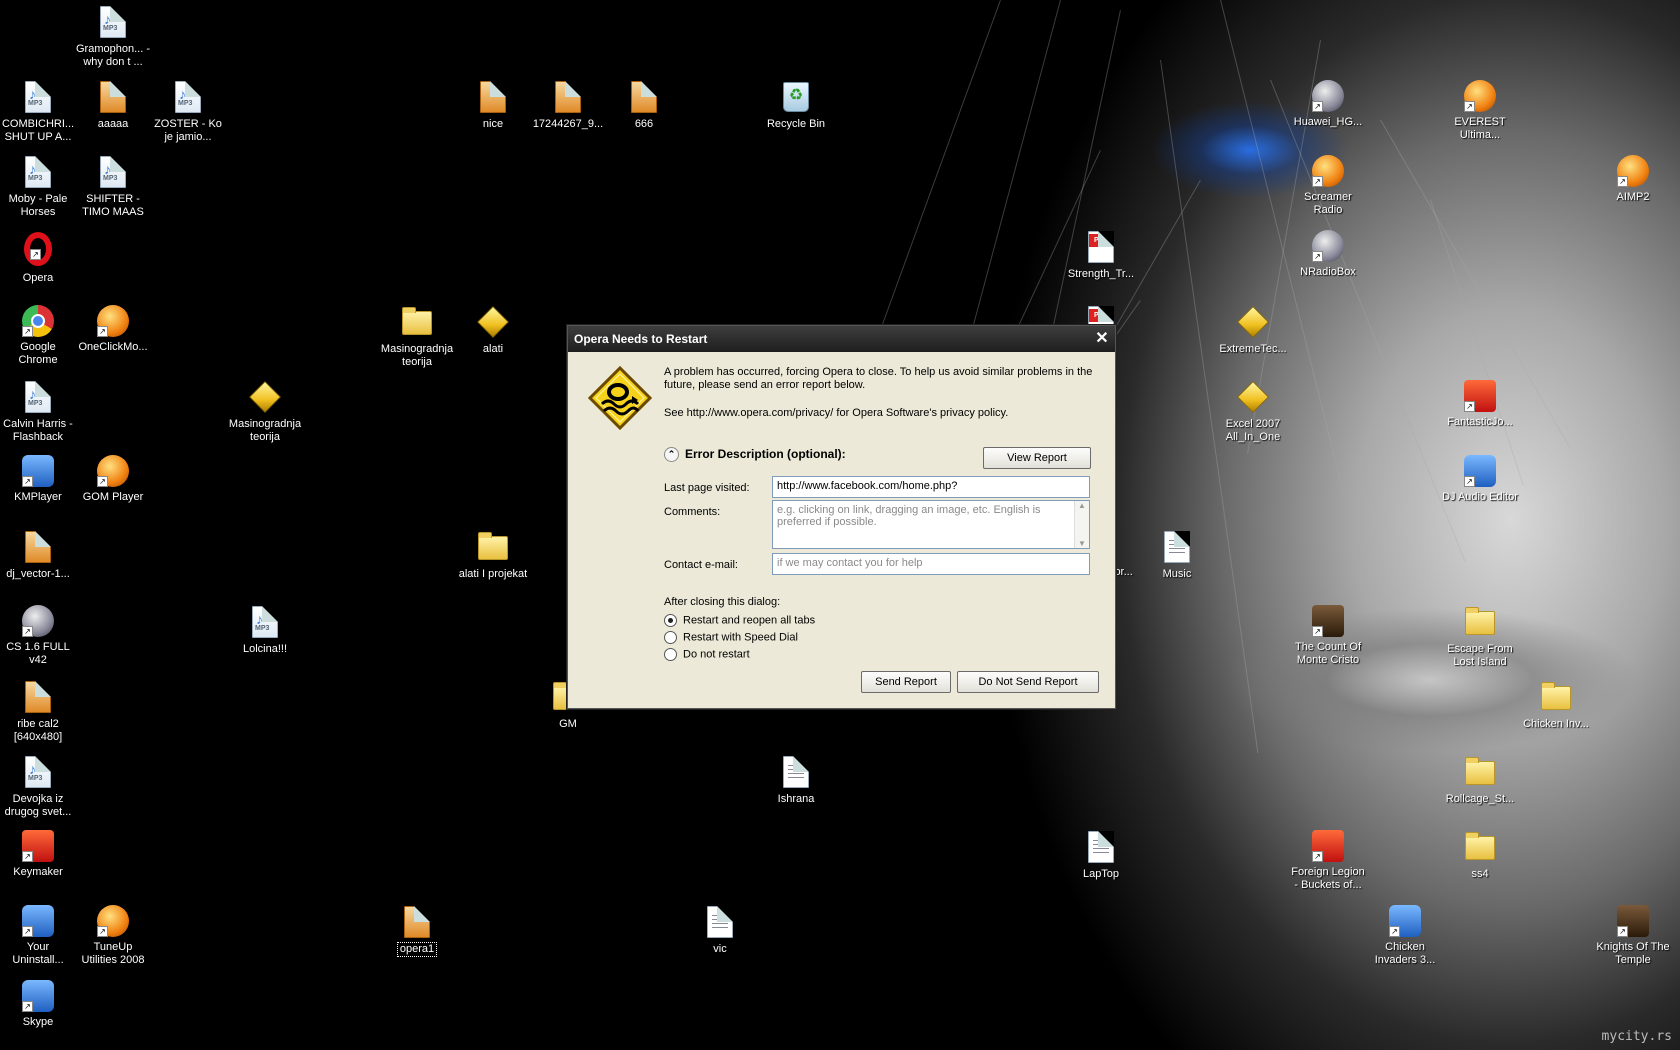 This screenshot has height=1050, width=1680. Describe the element at coordinates (707, 654) in the screenshot. I see `radio-do-not-restart: Do not restart` at that location.